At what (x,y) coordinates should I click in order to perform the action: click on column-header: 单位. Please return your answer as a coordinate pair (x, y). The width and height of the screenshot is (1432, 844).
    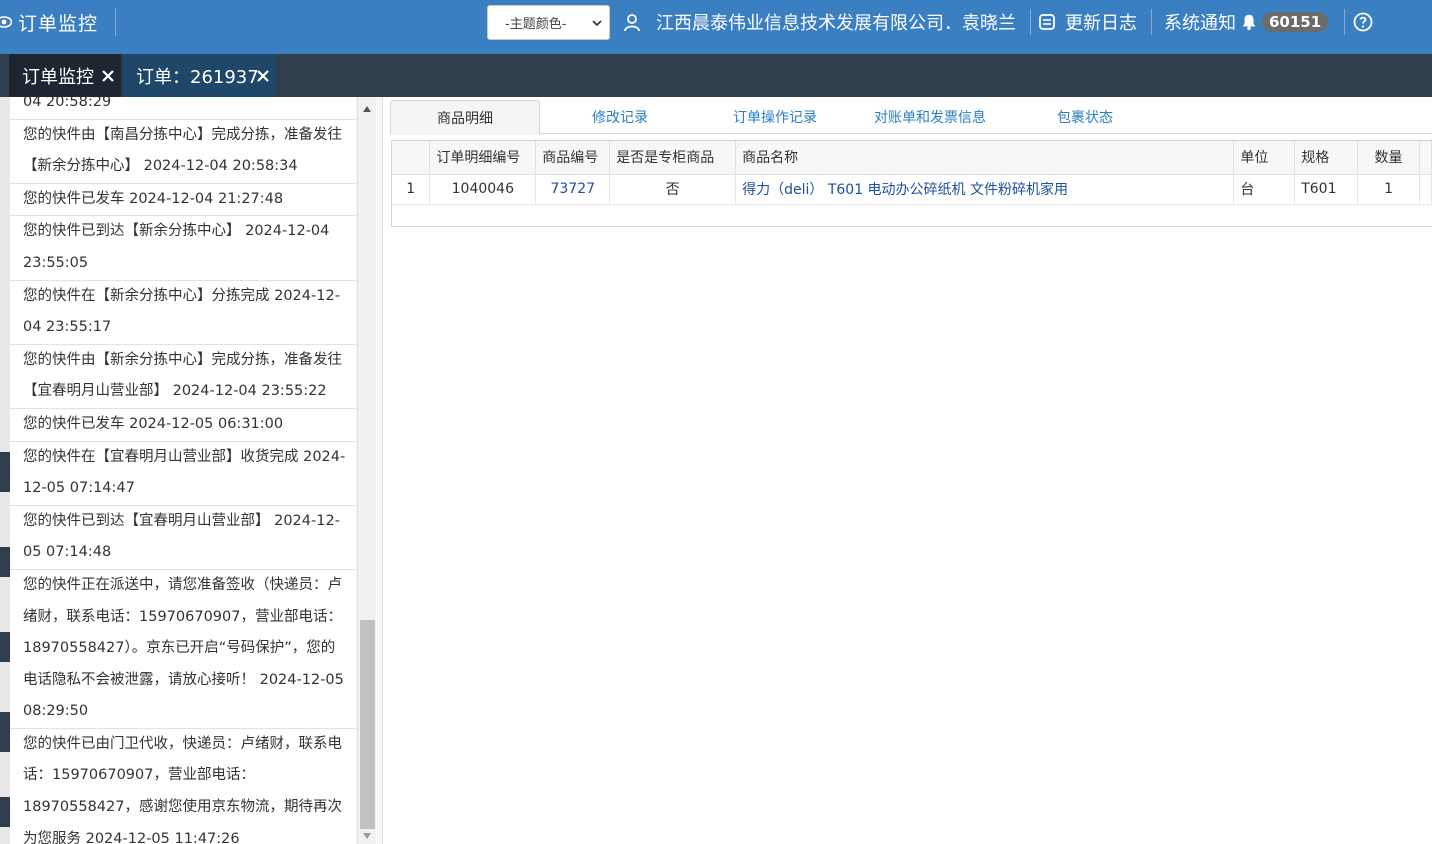
    Looking at the image, I should click on (1264, 158).